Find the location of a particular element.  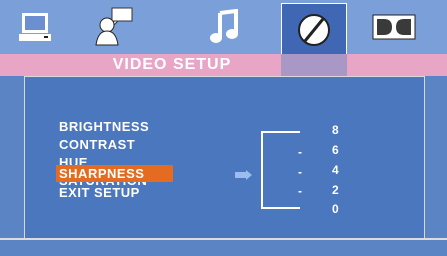

tab-speaker is located at coordinates (116, 27).